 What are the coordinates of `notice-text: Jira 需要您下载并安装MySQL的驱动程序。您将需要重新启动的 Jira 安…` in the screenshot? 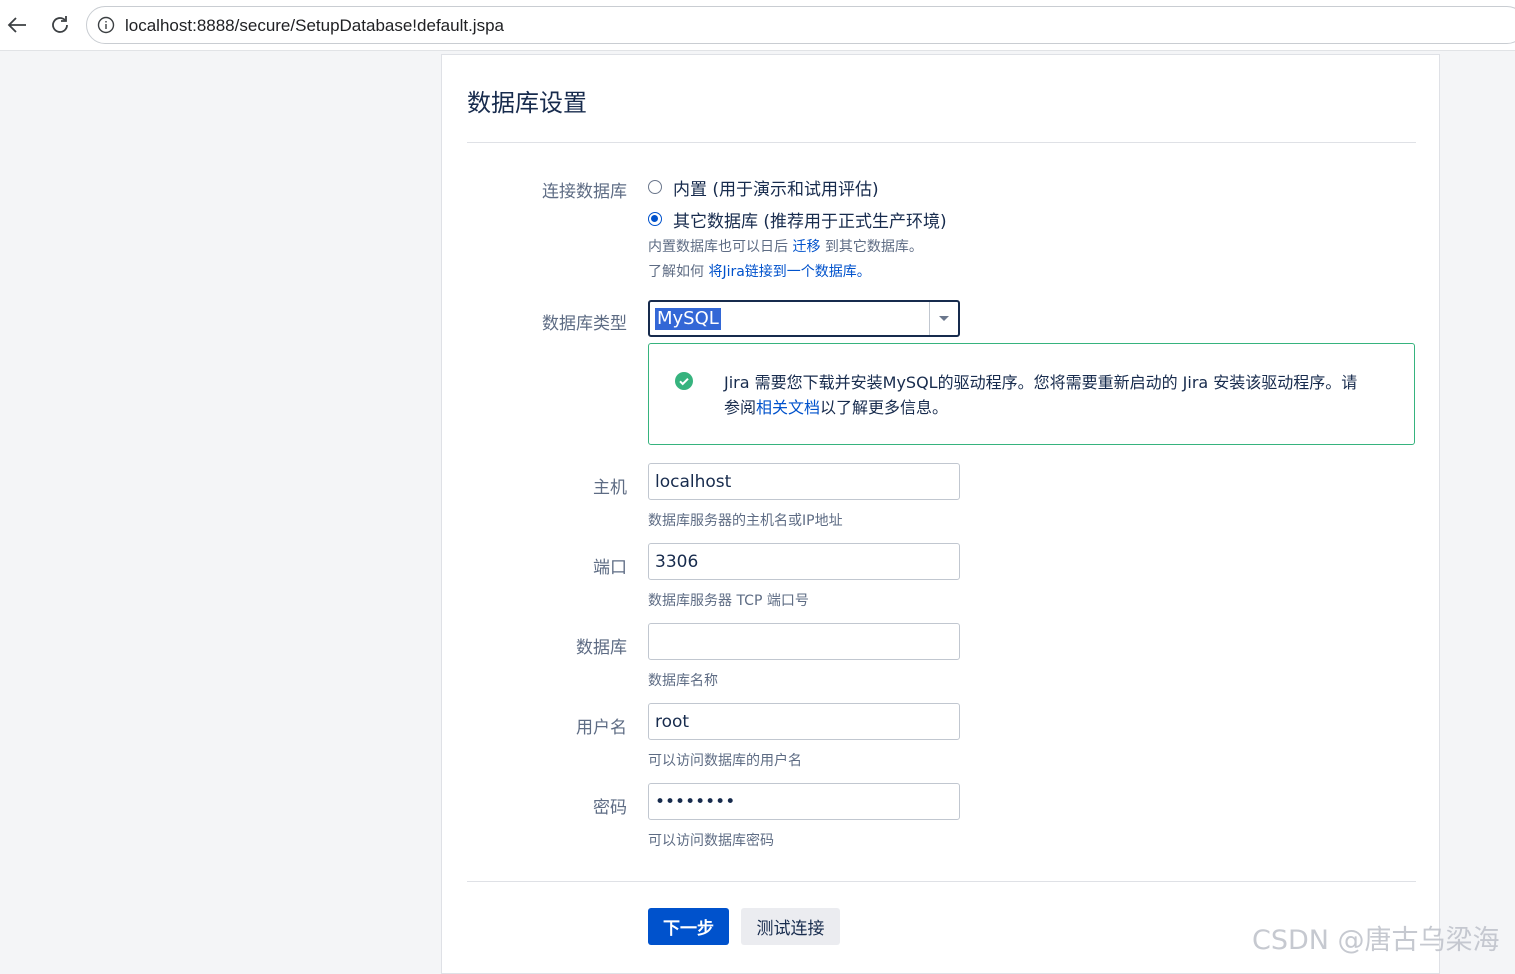 It's located at (1044, 395).